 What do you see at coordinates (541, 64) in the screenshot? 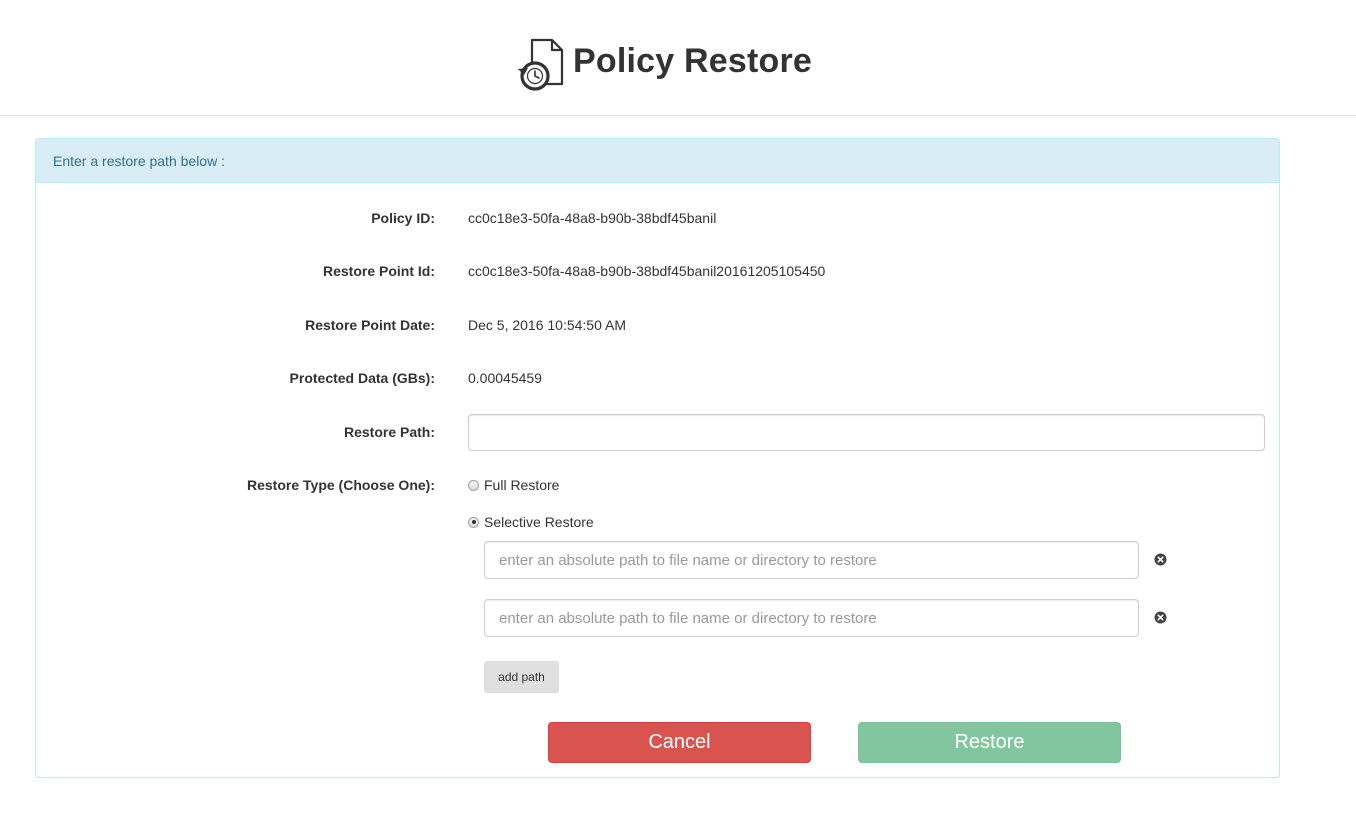
I see `document-restore-icon` at bounding box center [541, 64].